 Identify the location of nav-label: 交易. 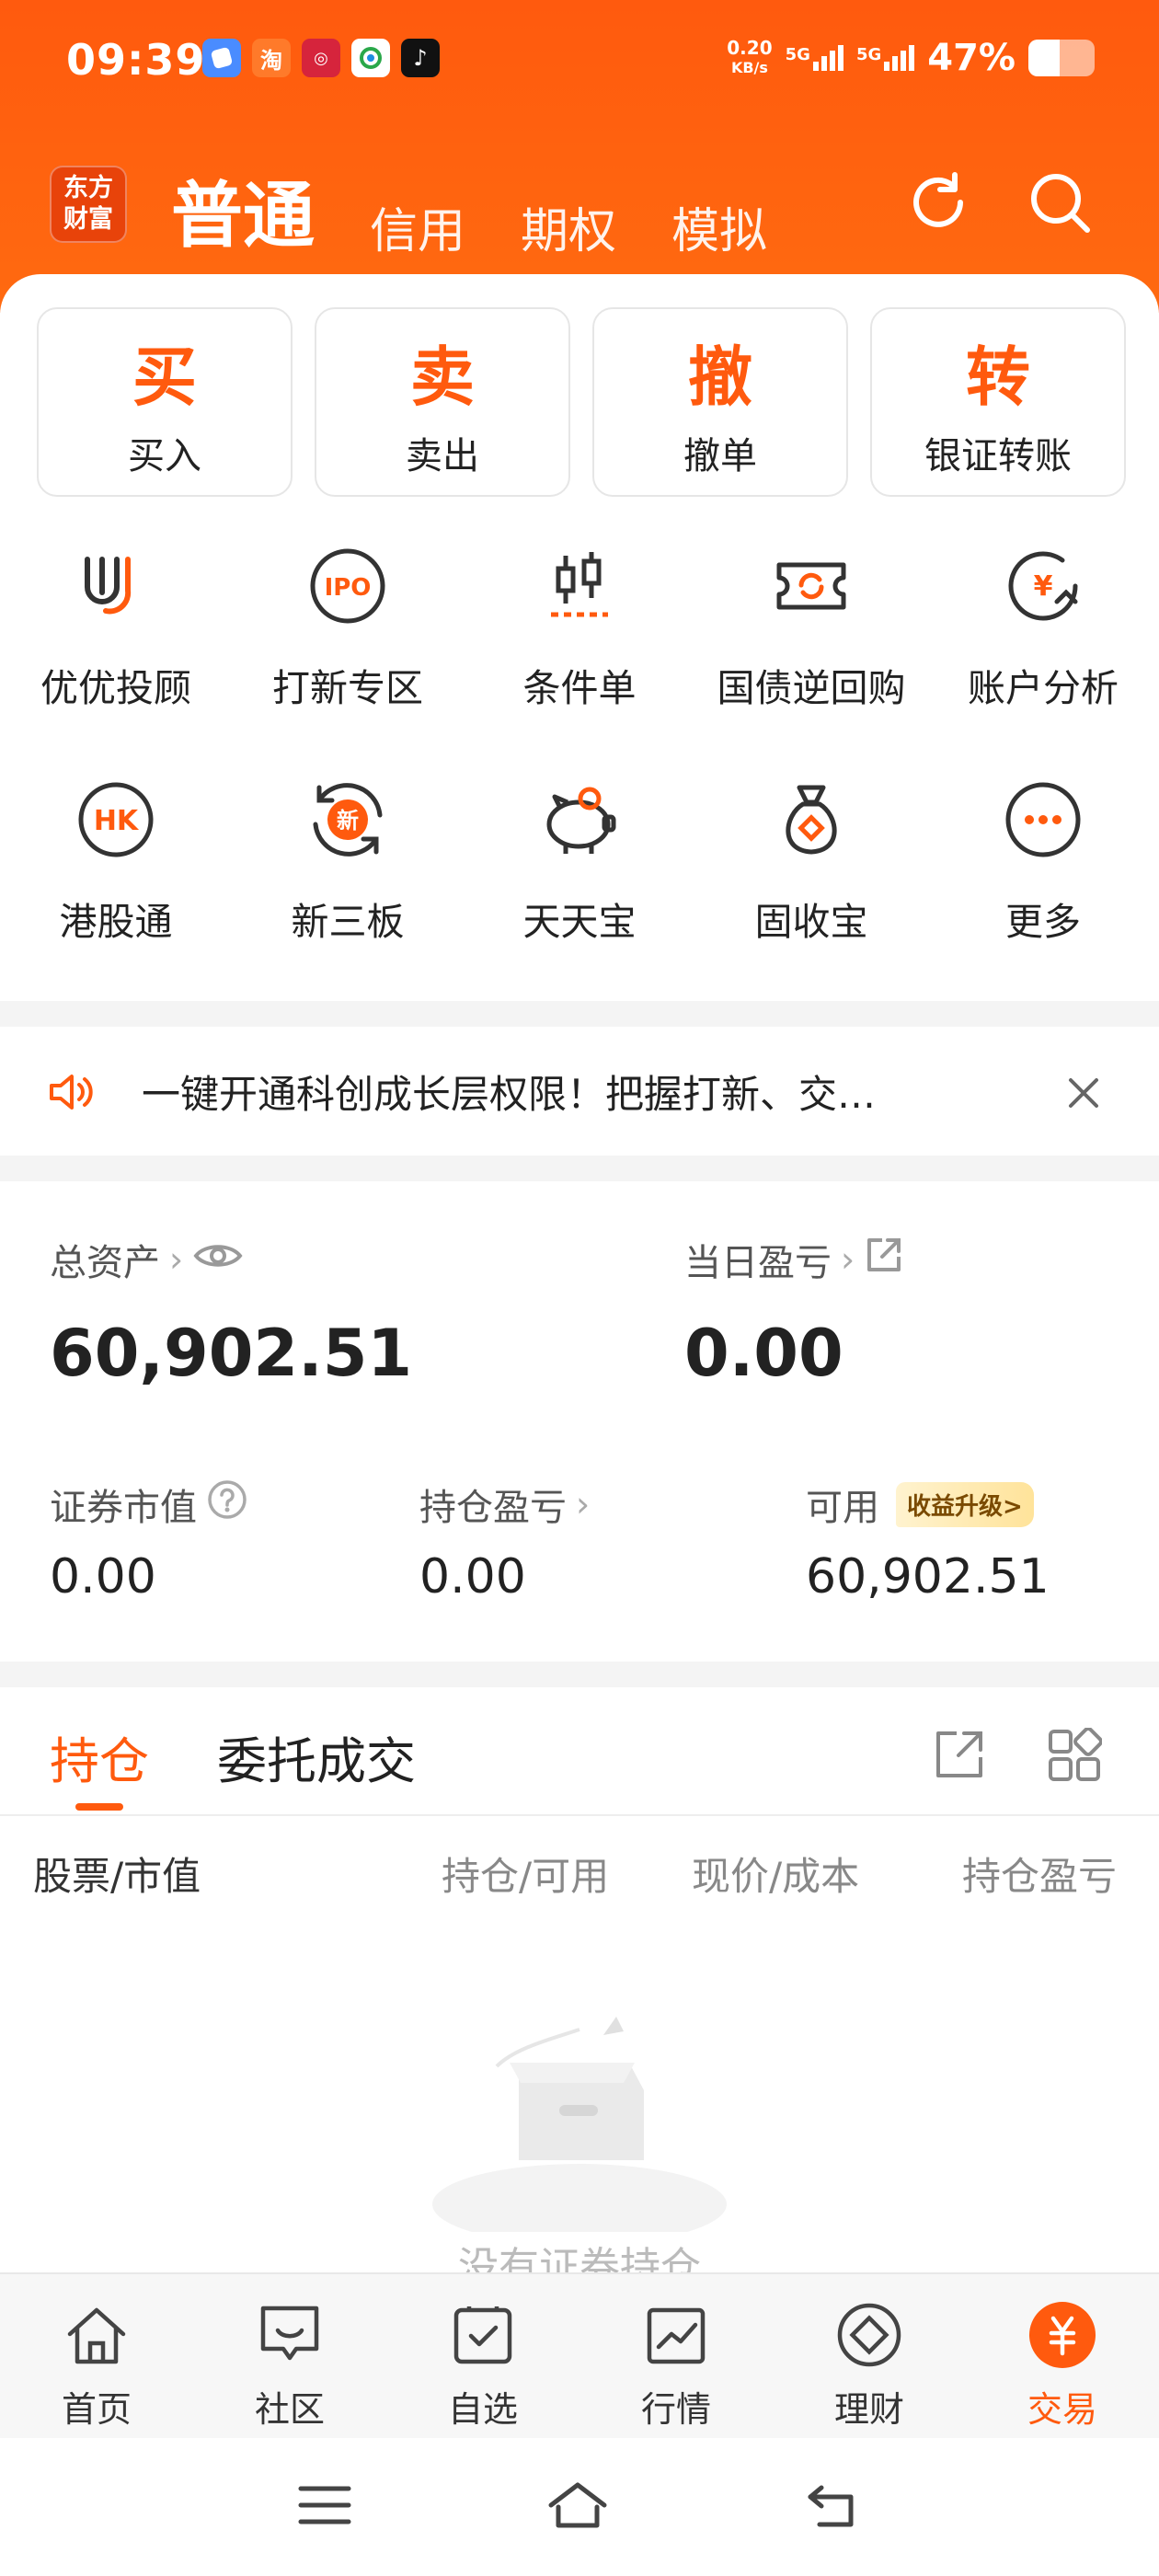
(1062, 2409).